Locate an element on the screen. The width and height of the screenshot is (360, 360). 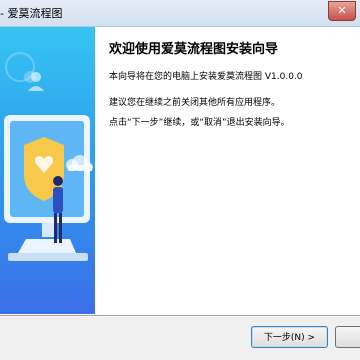
close-button: ✕ is located at coordinates (342, 11).